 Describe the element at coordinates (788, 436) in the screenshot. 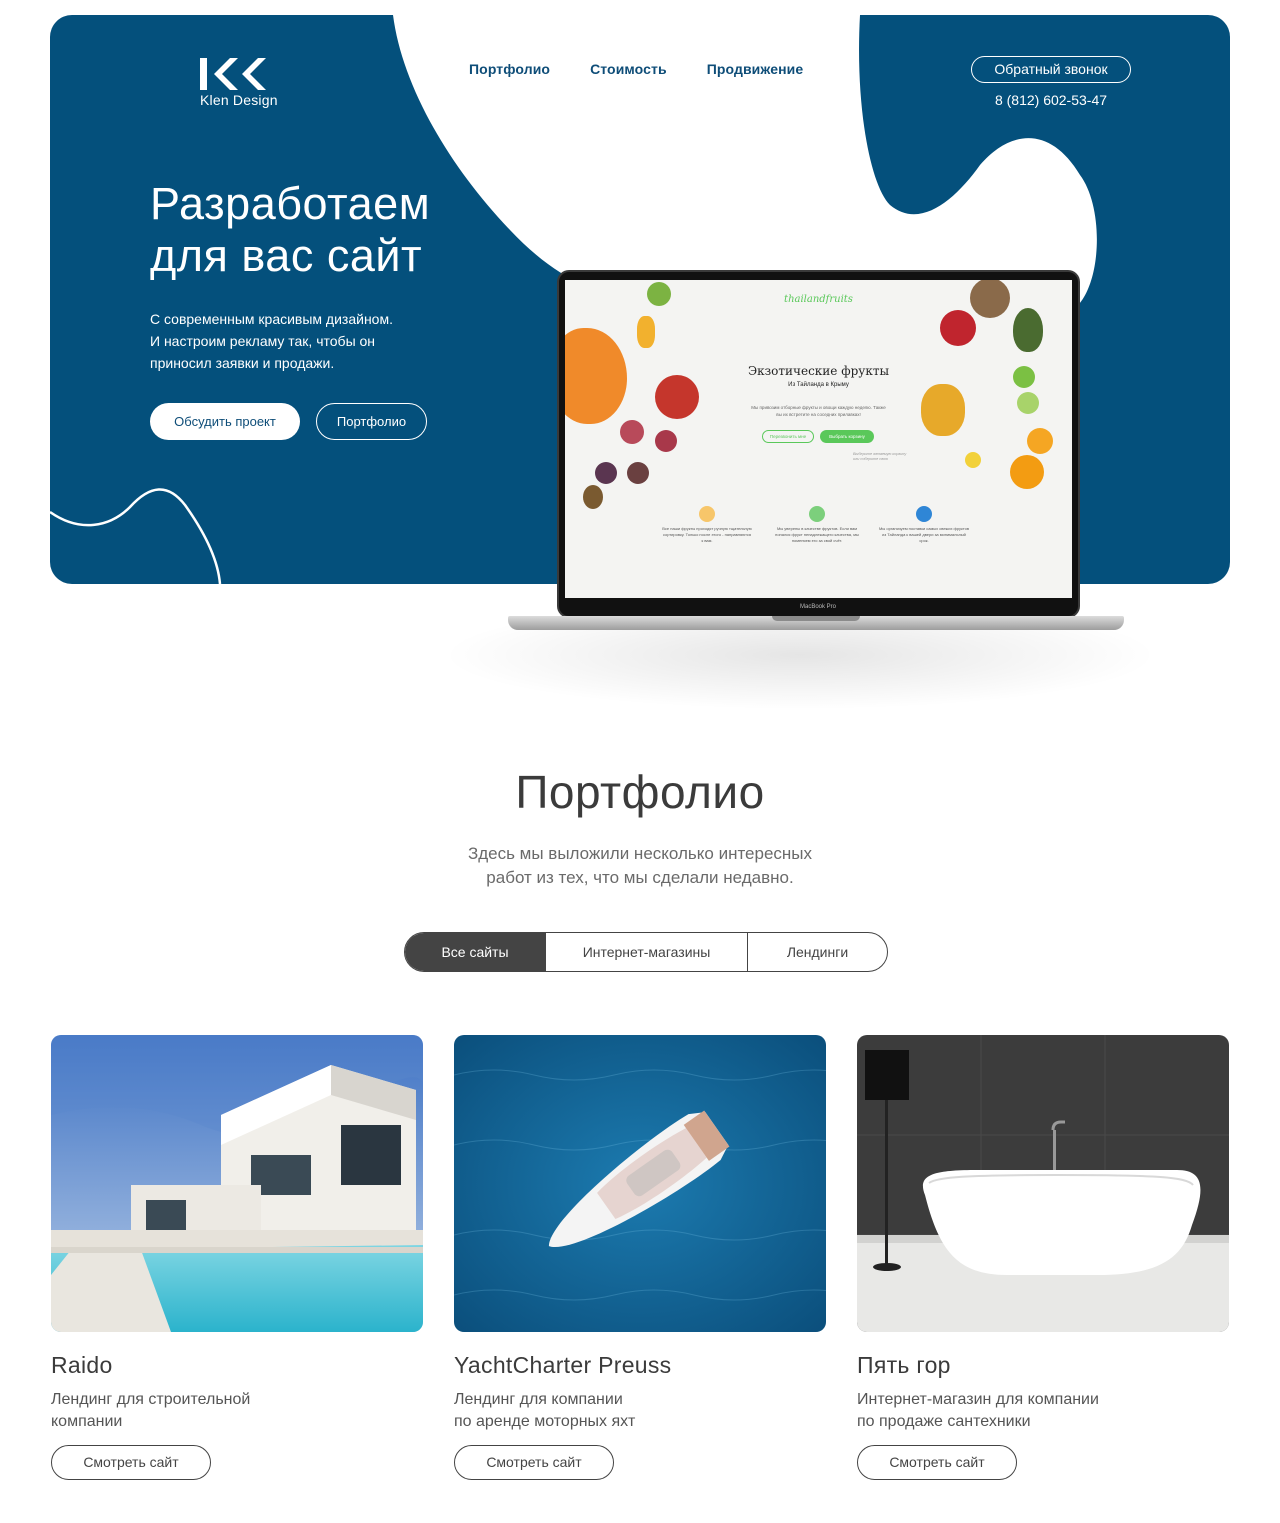

I see `screen-callback-button: Перезвонить мне` at that location.